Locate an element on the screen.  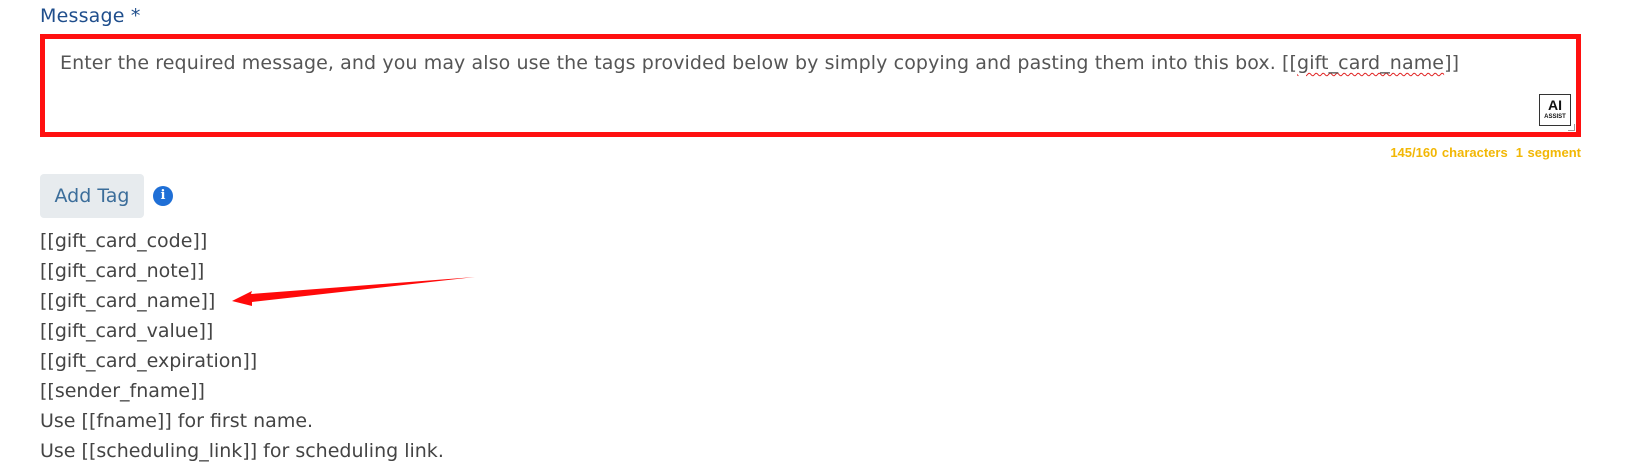
ai-assist-button: AI ASSIST is located at coordinates (1555, 110).